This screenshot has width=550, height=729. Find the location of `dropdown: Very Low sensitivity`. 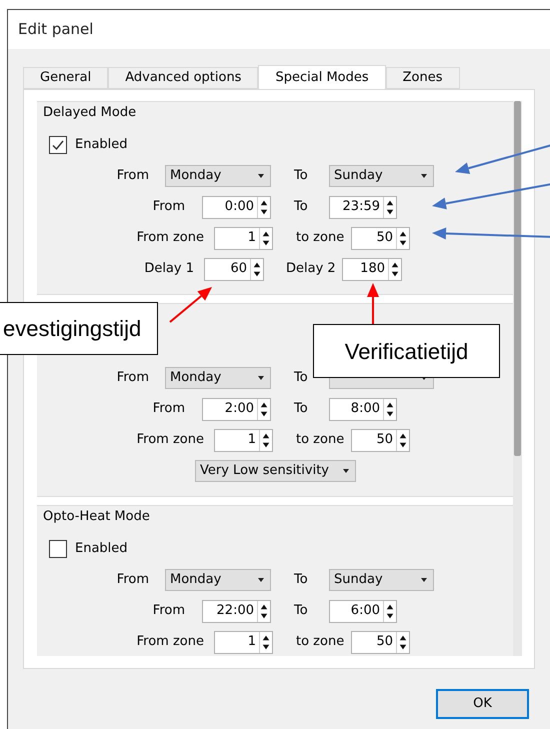

dropdown: Very Low sensitivity is located at coordinates (275, 471).